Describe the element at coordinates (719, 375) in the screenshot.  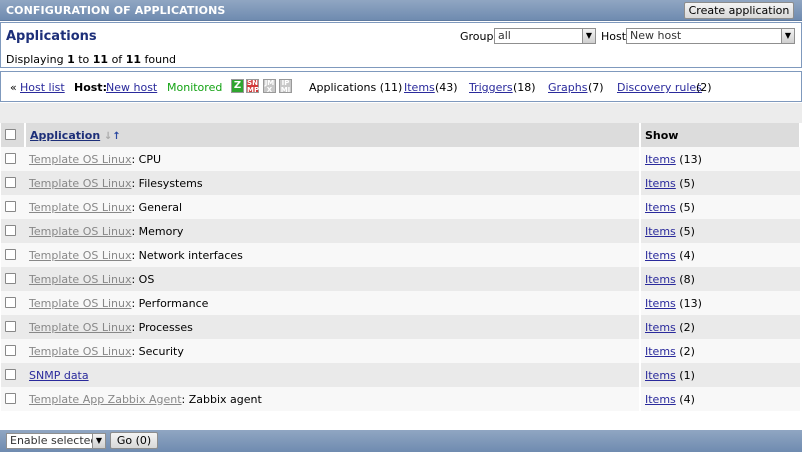
I see `show-cell: Items (1)` at that location.